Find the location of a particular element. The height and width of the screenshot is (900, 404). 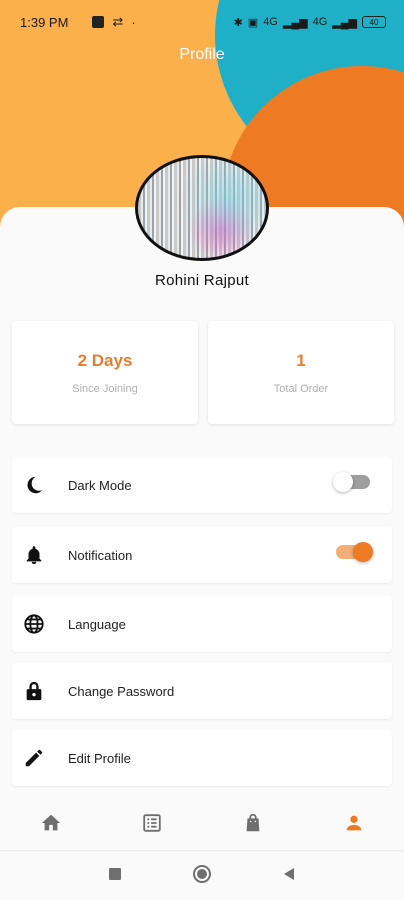

missed-call-icon: ⇄ is located at coordinates (118, 21).